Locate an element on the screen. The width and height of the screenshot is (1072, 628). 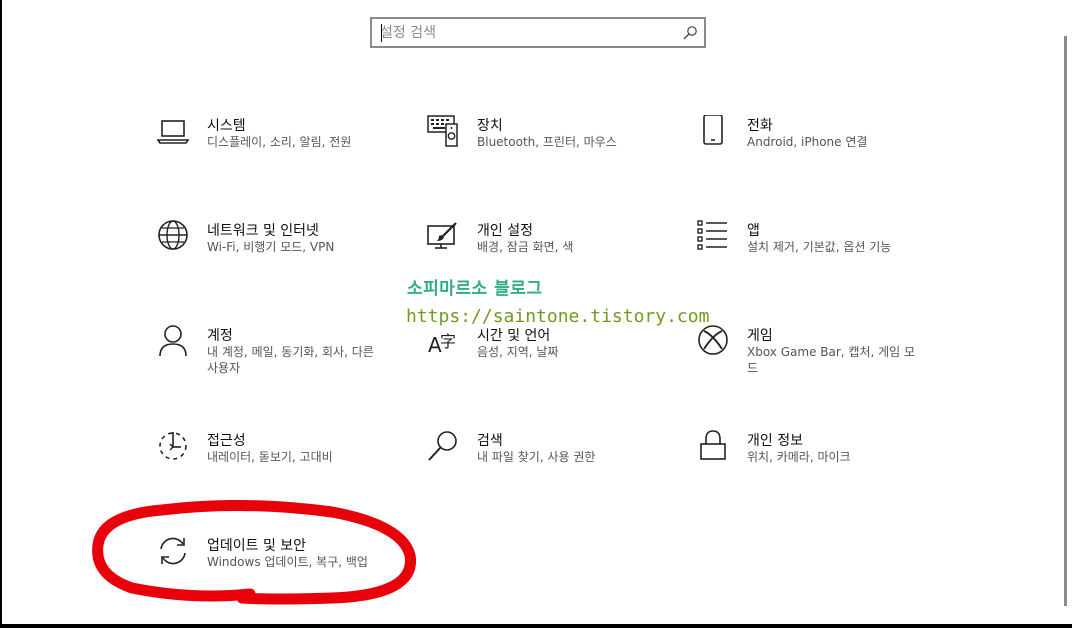
tile-accessibility: 접근성 내레이터, 돋보기, 고대비 is located at coordinates (277, 465).